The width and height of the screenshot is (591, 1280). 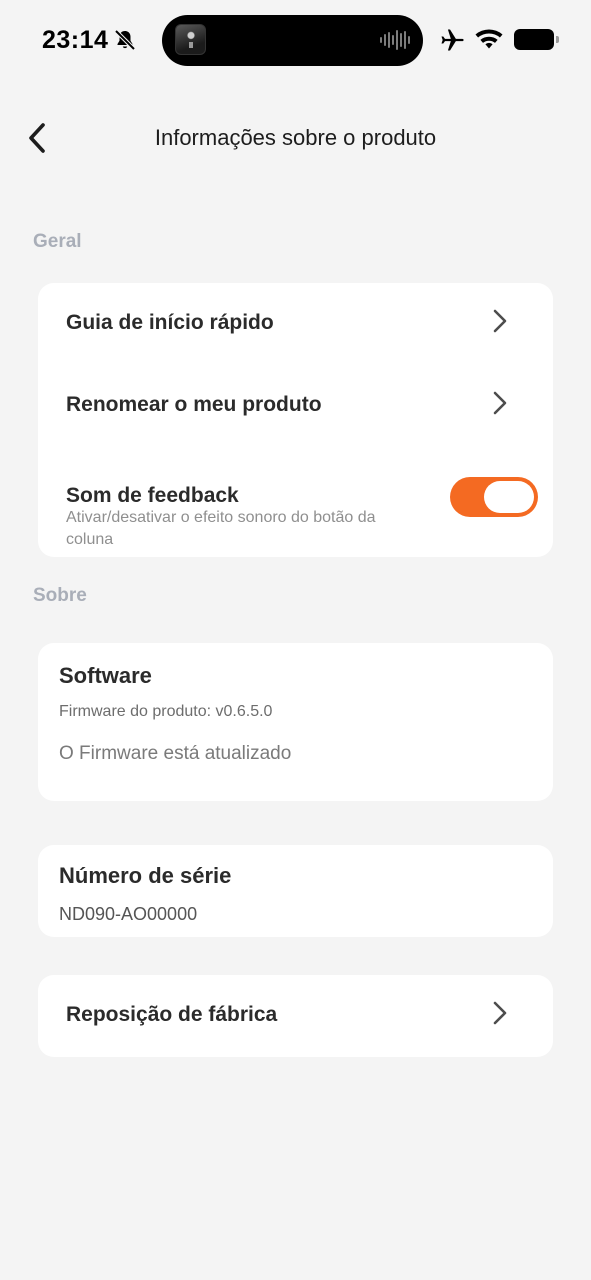 What do you see at coordinates (152, 495) in the screenshot?
I see `feedback-sound-label: Som de feedback` at bounding box center [152, 495].